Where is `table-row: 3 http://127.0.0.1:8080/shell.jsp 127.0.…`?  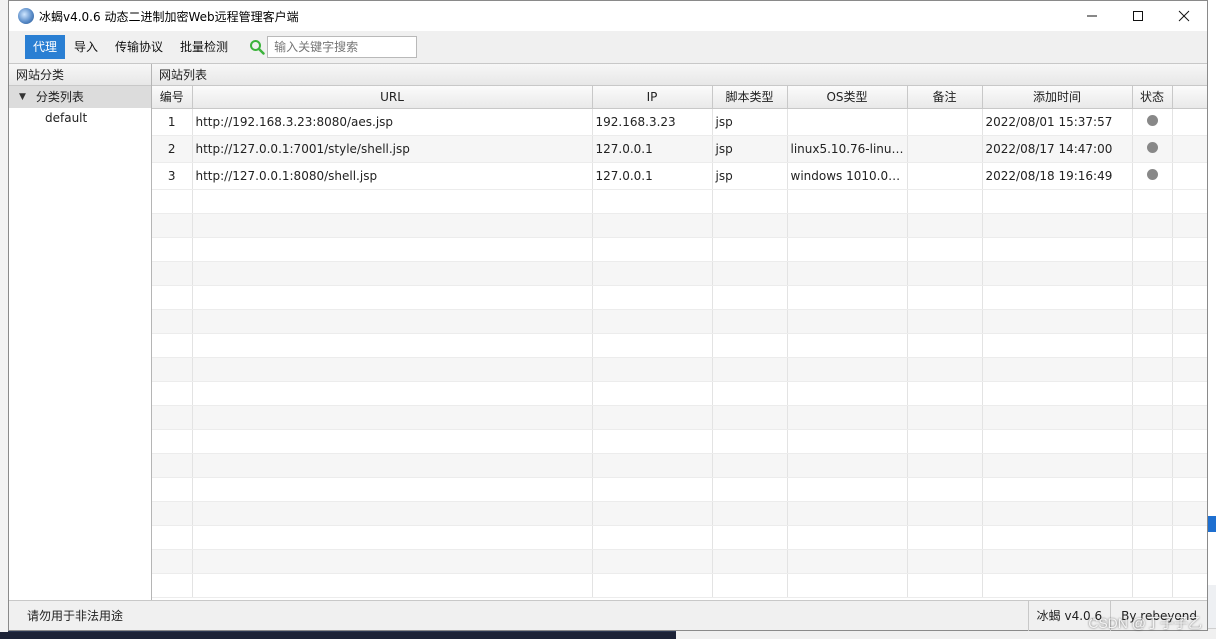
table-row: 3 http://127.0.0.1:8080/shell.jsp 127.0.… is located at coordinates (679, 176).